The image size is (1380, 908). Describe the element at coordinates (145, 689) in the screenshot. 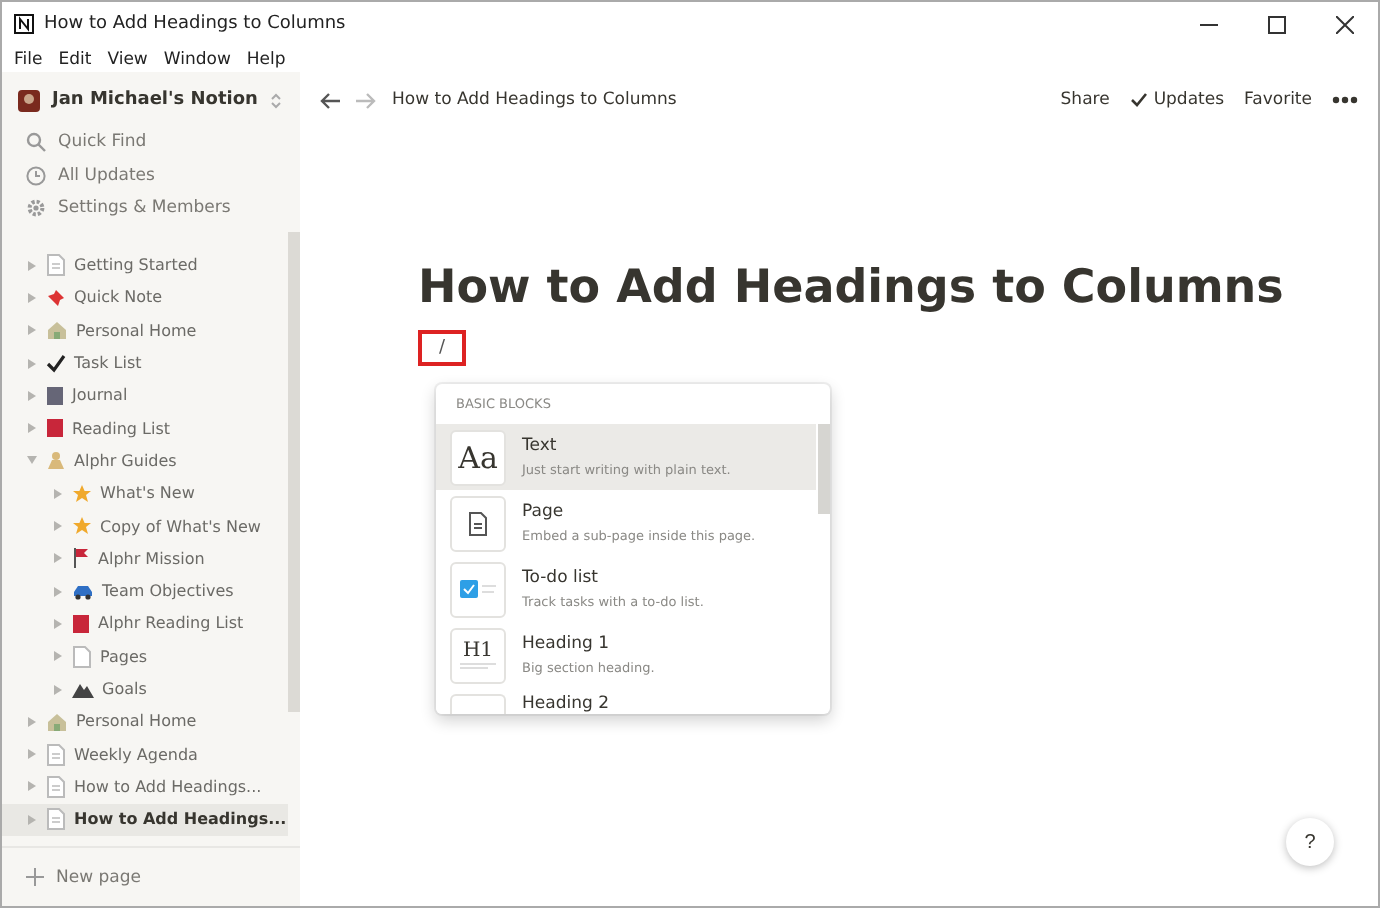

I see `sidebar-item: Goals` at that location.